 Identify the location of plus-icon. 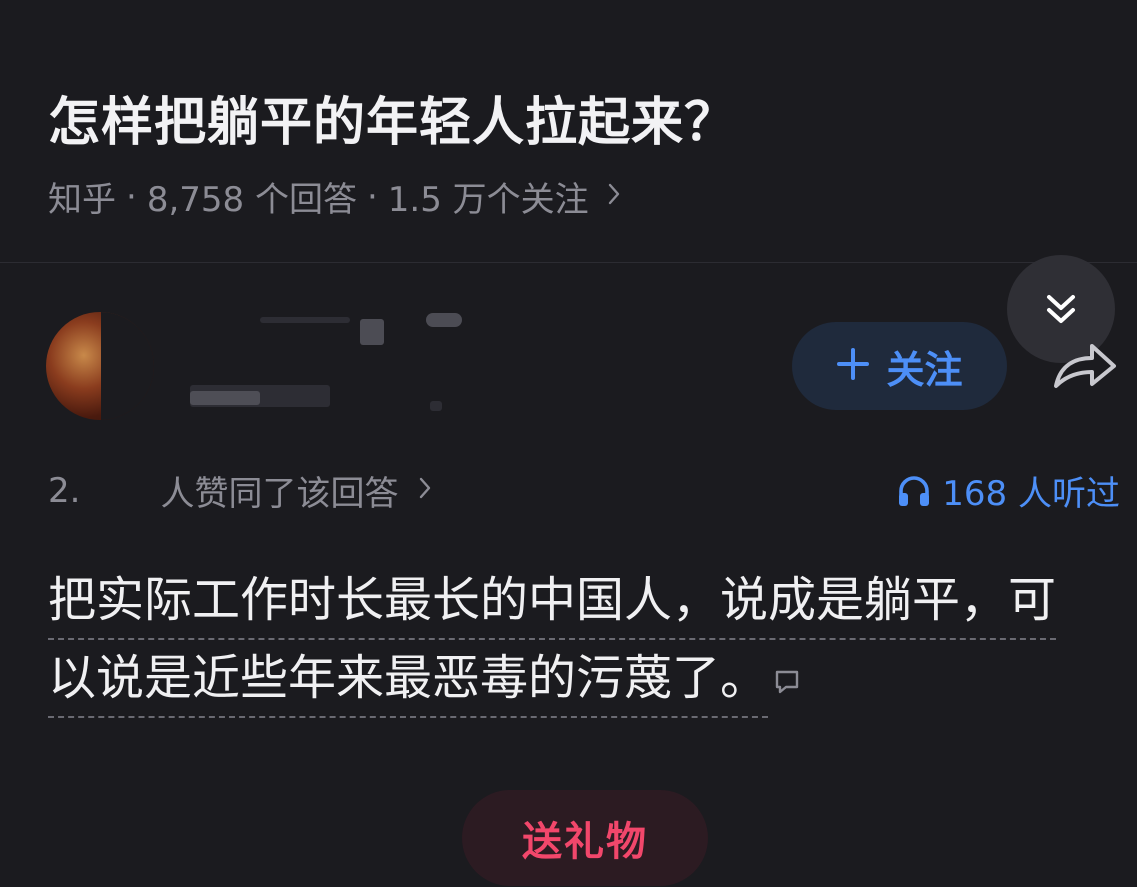
(853, 366).